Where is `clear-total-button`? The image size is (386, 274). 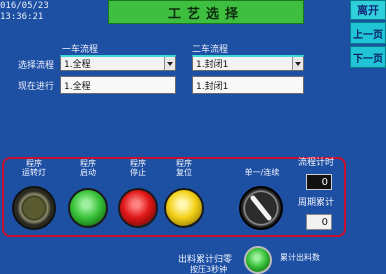
clear-total-button is located at coordinates (258, 260).